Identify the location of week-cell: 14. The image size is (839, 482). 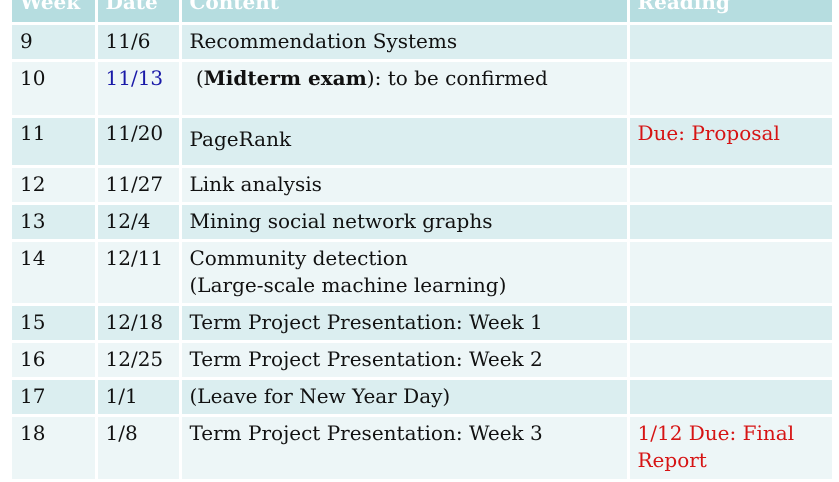
(55, 273).